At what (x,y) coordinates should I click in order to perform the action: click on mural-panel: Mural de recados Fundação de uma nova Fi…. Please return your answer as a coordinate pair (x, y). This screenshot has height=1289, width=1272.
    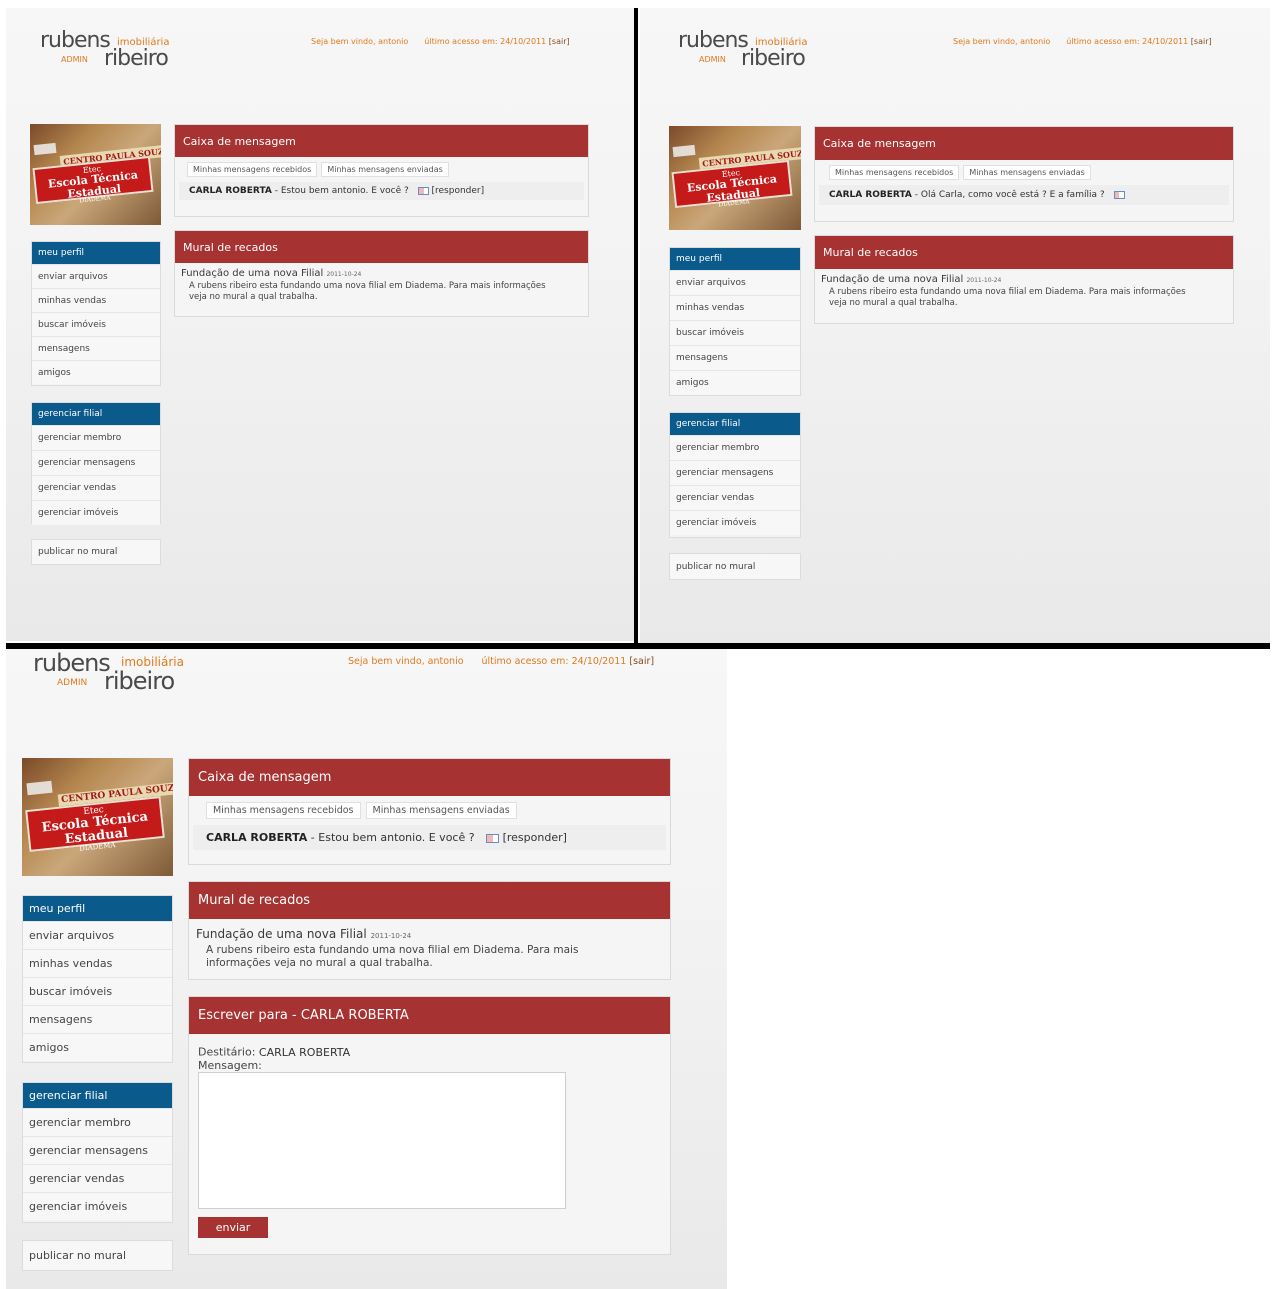
    Looking at the image, I should click on (381, 273).